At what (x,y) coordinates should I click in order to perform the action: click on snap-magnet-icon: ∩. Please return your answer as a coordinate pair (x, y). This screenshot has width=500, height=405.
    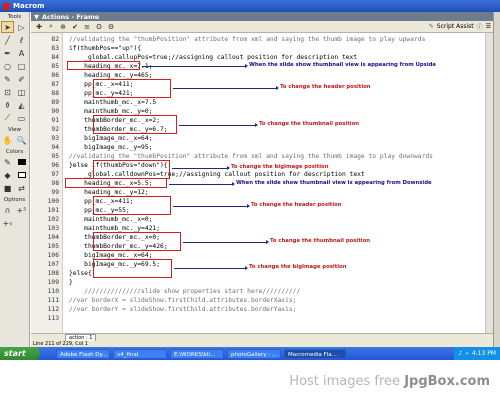
    Looking at the image, I should click on (7, 210).